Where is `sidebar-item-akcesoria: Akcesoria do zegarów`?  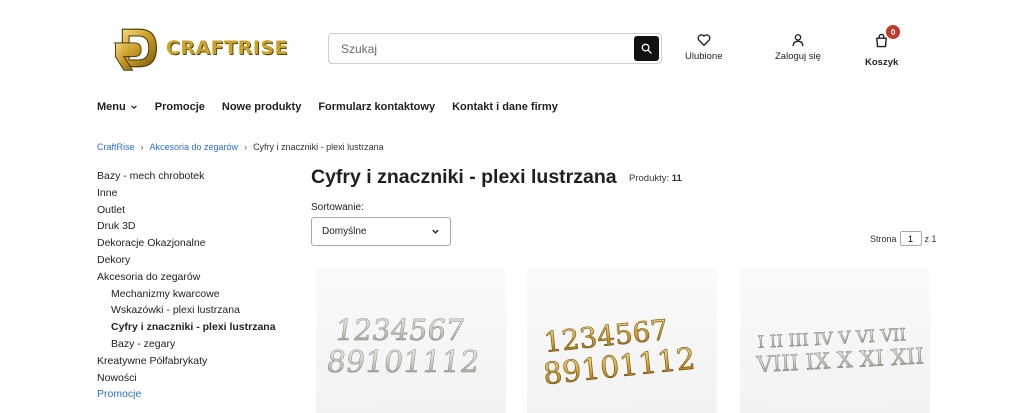 sidebar-item-akcesoria: Akcesoria do zegarów is located at coordinates (197, 277).